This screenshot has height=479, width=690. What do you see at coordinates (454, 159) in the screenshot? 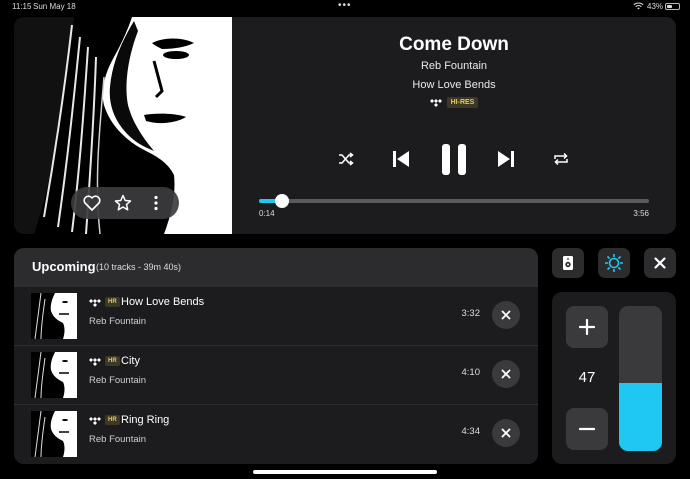
I see `pause-button` at bounding box center [454, 159].